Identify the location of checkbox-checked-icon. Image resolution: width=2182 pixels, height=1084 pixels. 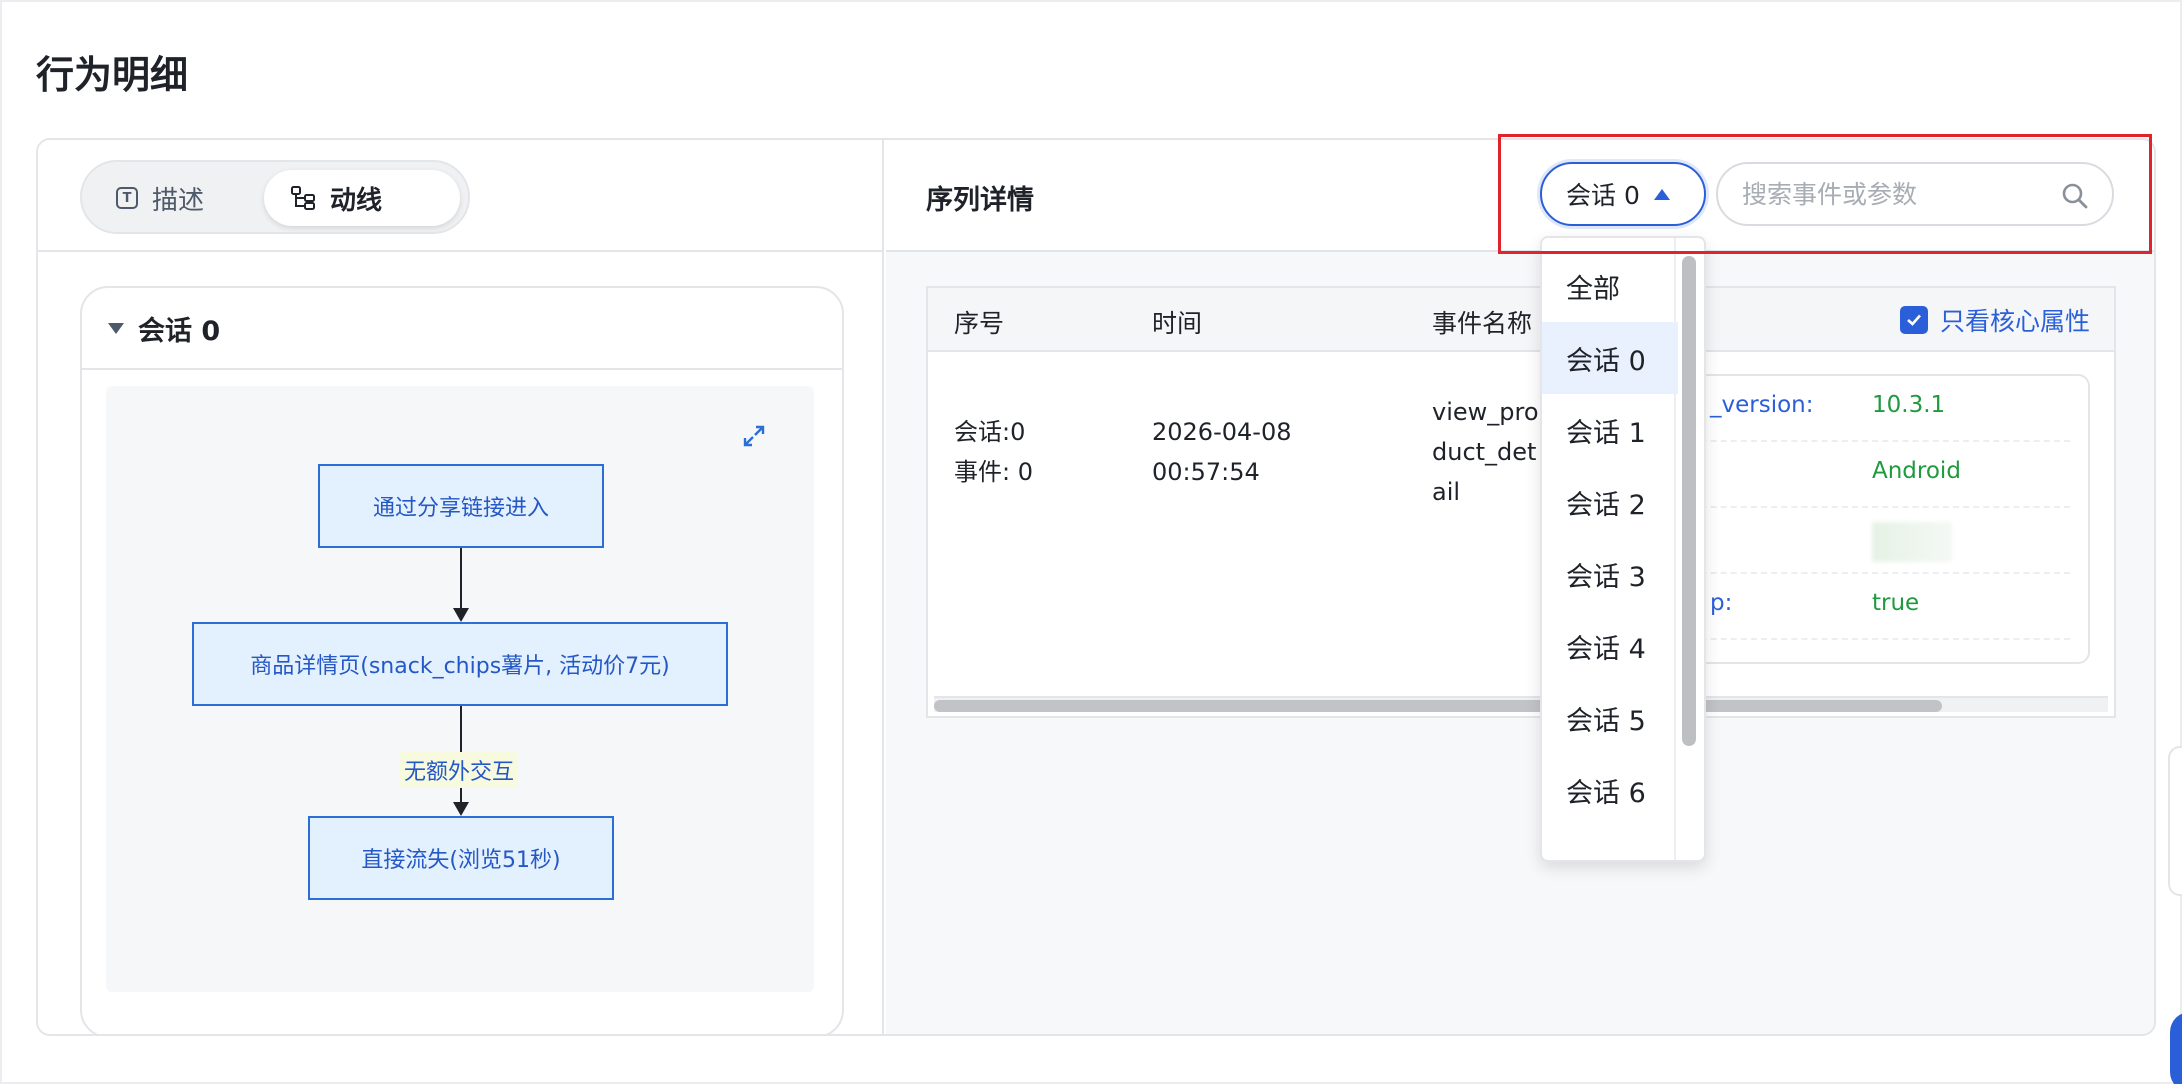
(1913, 320).